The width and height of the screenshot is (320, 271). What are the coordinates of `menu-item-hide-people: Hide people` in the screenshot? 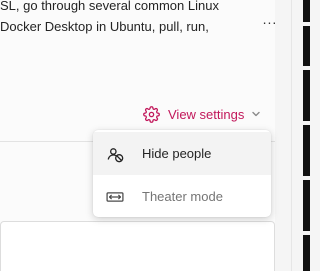 It's located at (182, 153).